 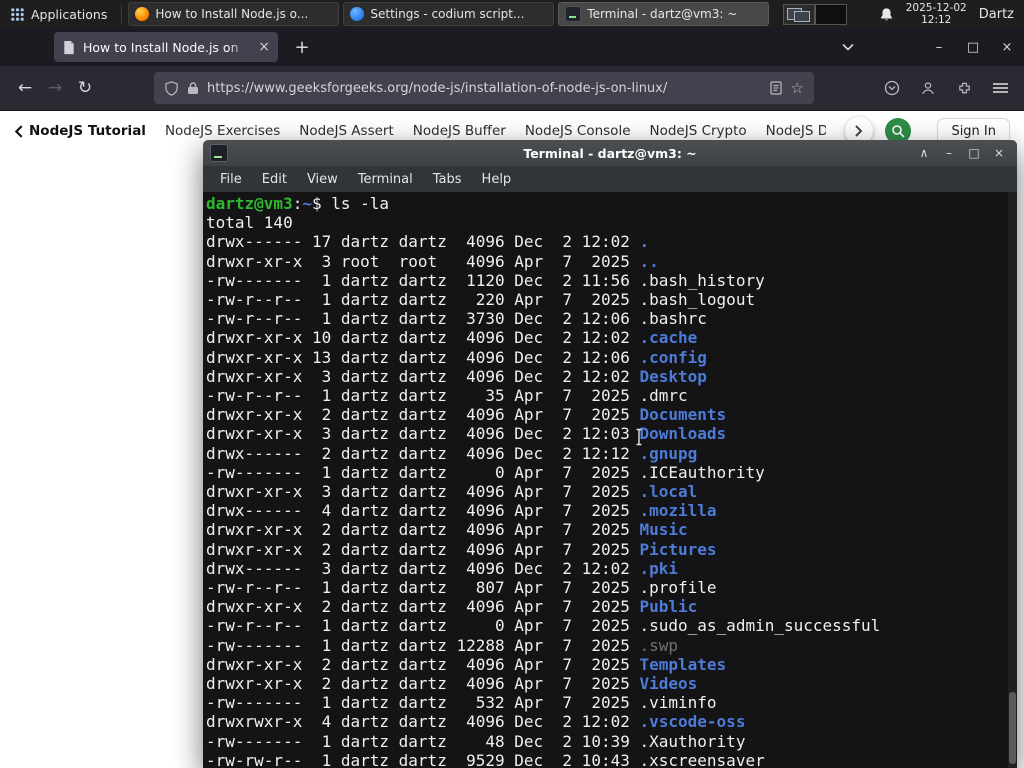 I want to click on file-name: .bash_history, so click(x=702, y=280).